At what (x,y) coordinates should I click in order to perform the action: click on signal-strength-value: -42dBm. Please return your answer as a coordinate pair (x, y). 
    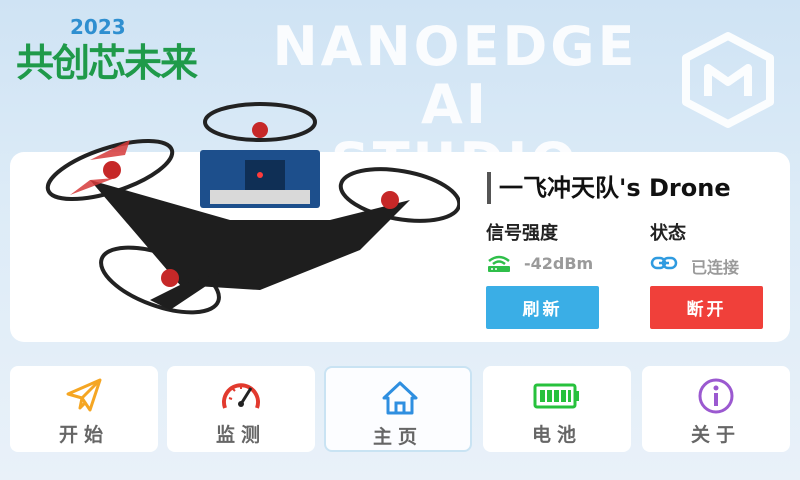
    Looking at the image, I should click on (559, 263).